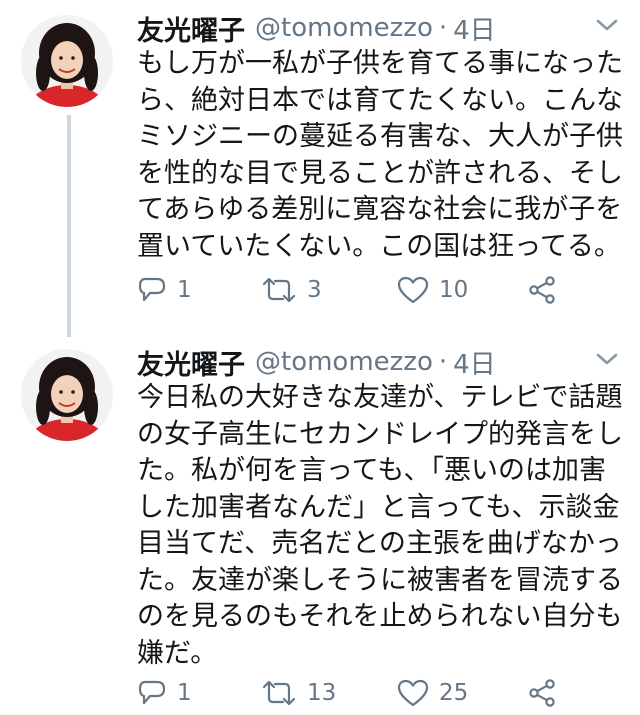 The width and height of the screenshot is (640, 715). What do you see at coordinates (379, 543) in the screenshot?
I see `tweet-text-line: 目当てだ、売名だとの主張を曲げなかっ` at bounding box center [379, 543].